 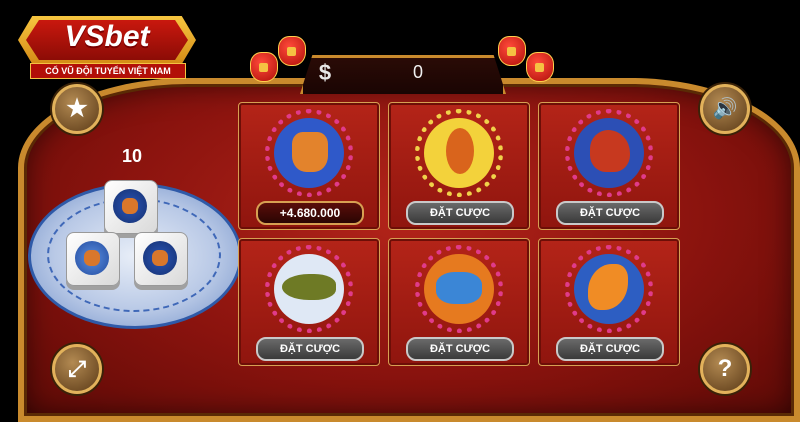 What do you see at coordinates (609, 153) in the screenshot?
I see `rooster-icon` at bounding box center [609, 153].